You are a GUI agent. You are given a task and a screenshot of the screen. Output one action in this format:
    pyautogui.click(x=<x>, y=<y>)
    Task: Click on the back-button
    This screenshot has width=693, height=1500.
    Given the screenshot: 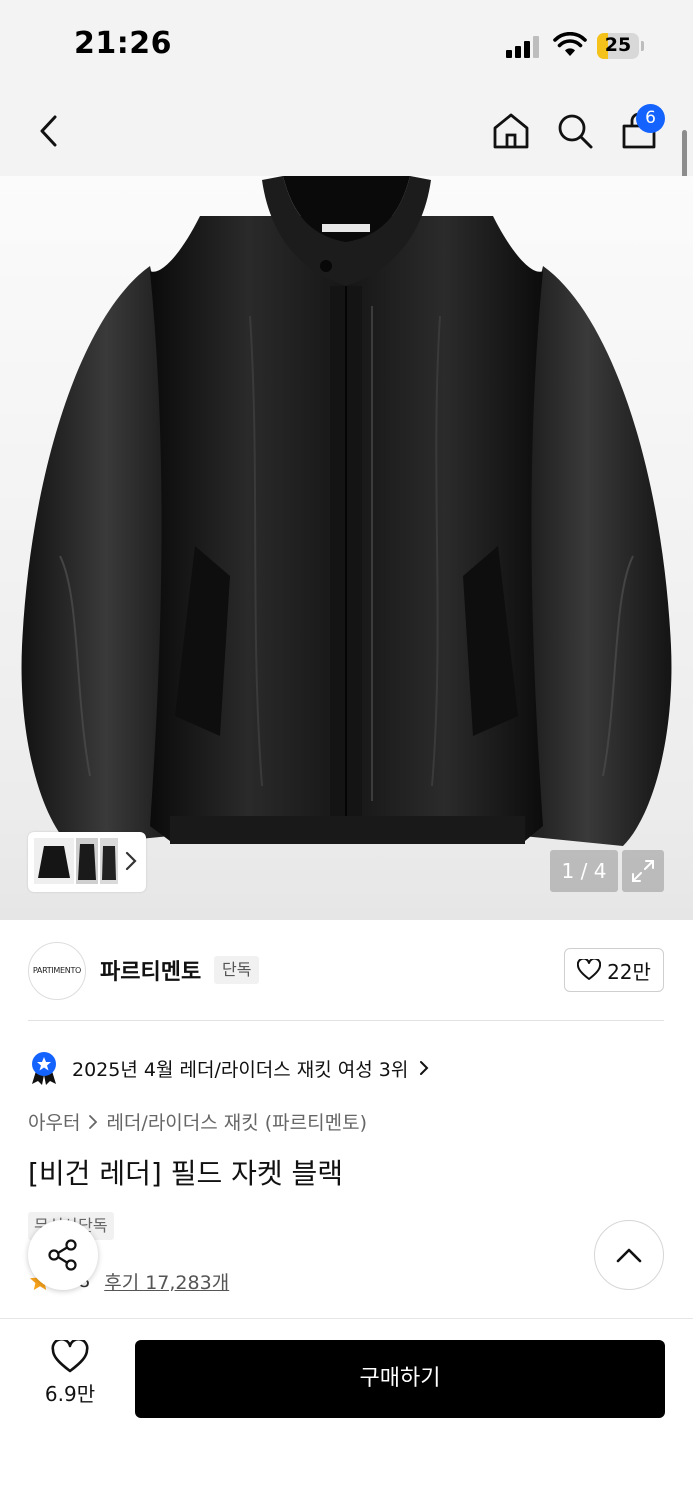 What is the action you would take?
    pyautogui.click(x=49, y=131)
    